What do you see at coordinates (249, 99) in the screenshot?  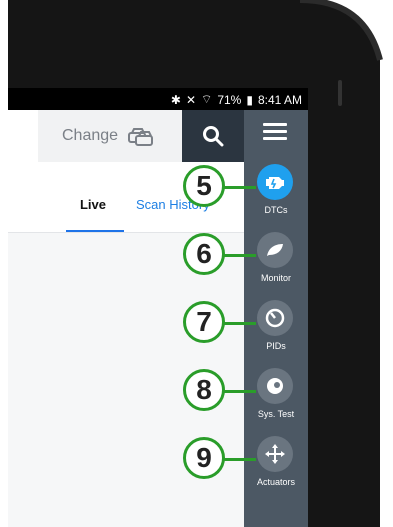 I see `battery-icon: ▮` at bounding box center [249, 99].